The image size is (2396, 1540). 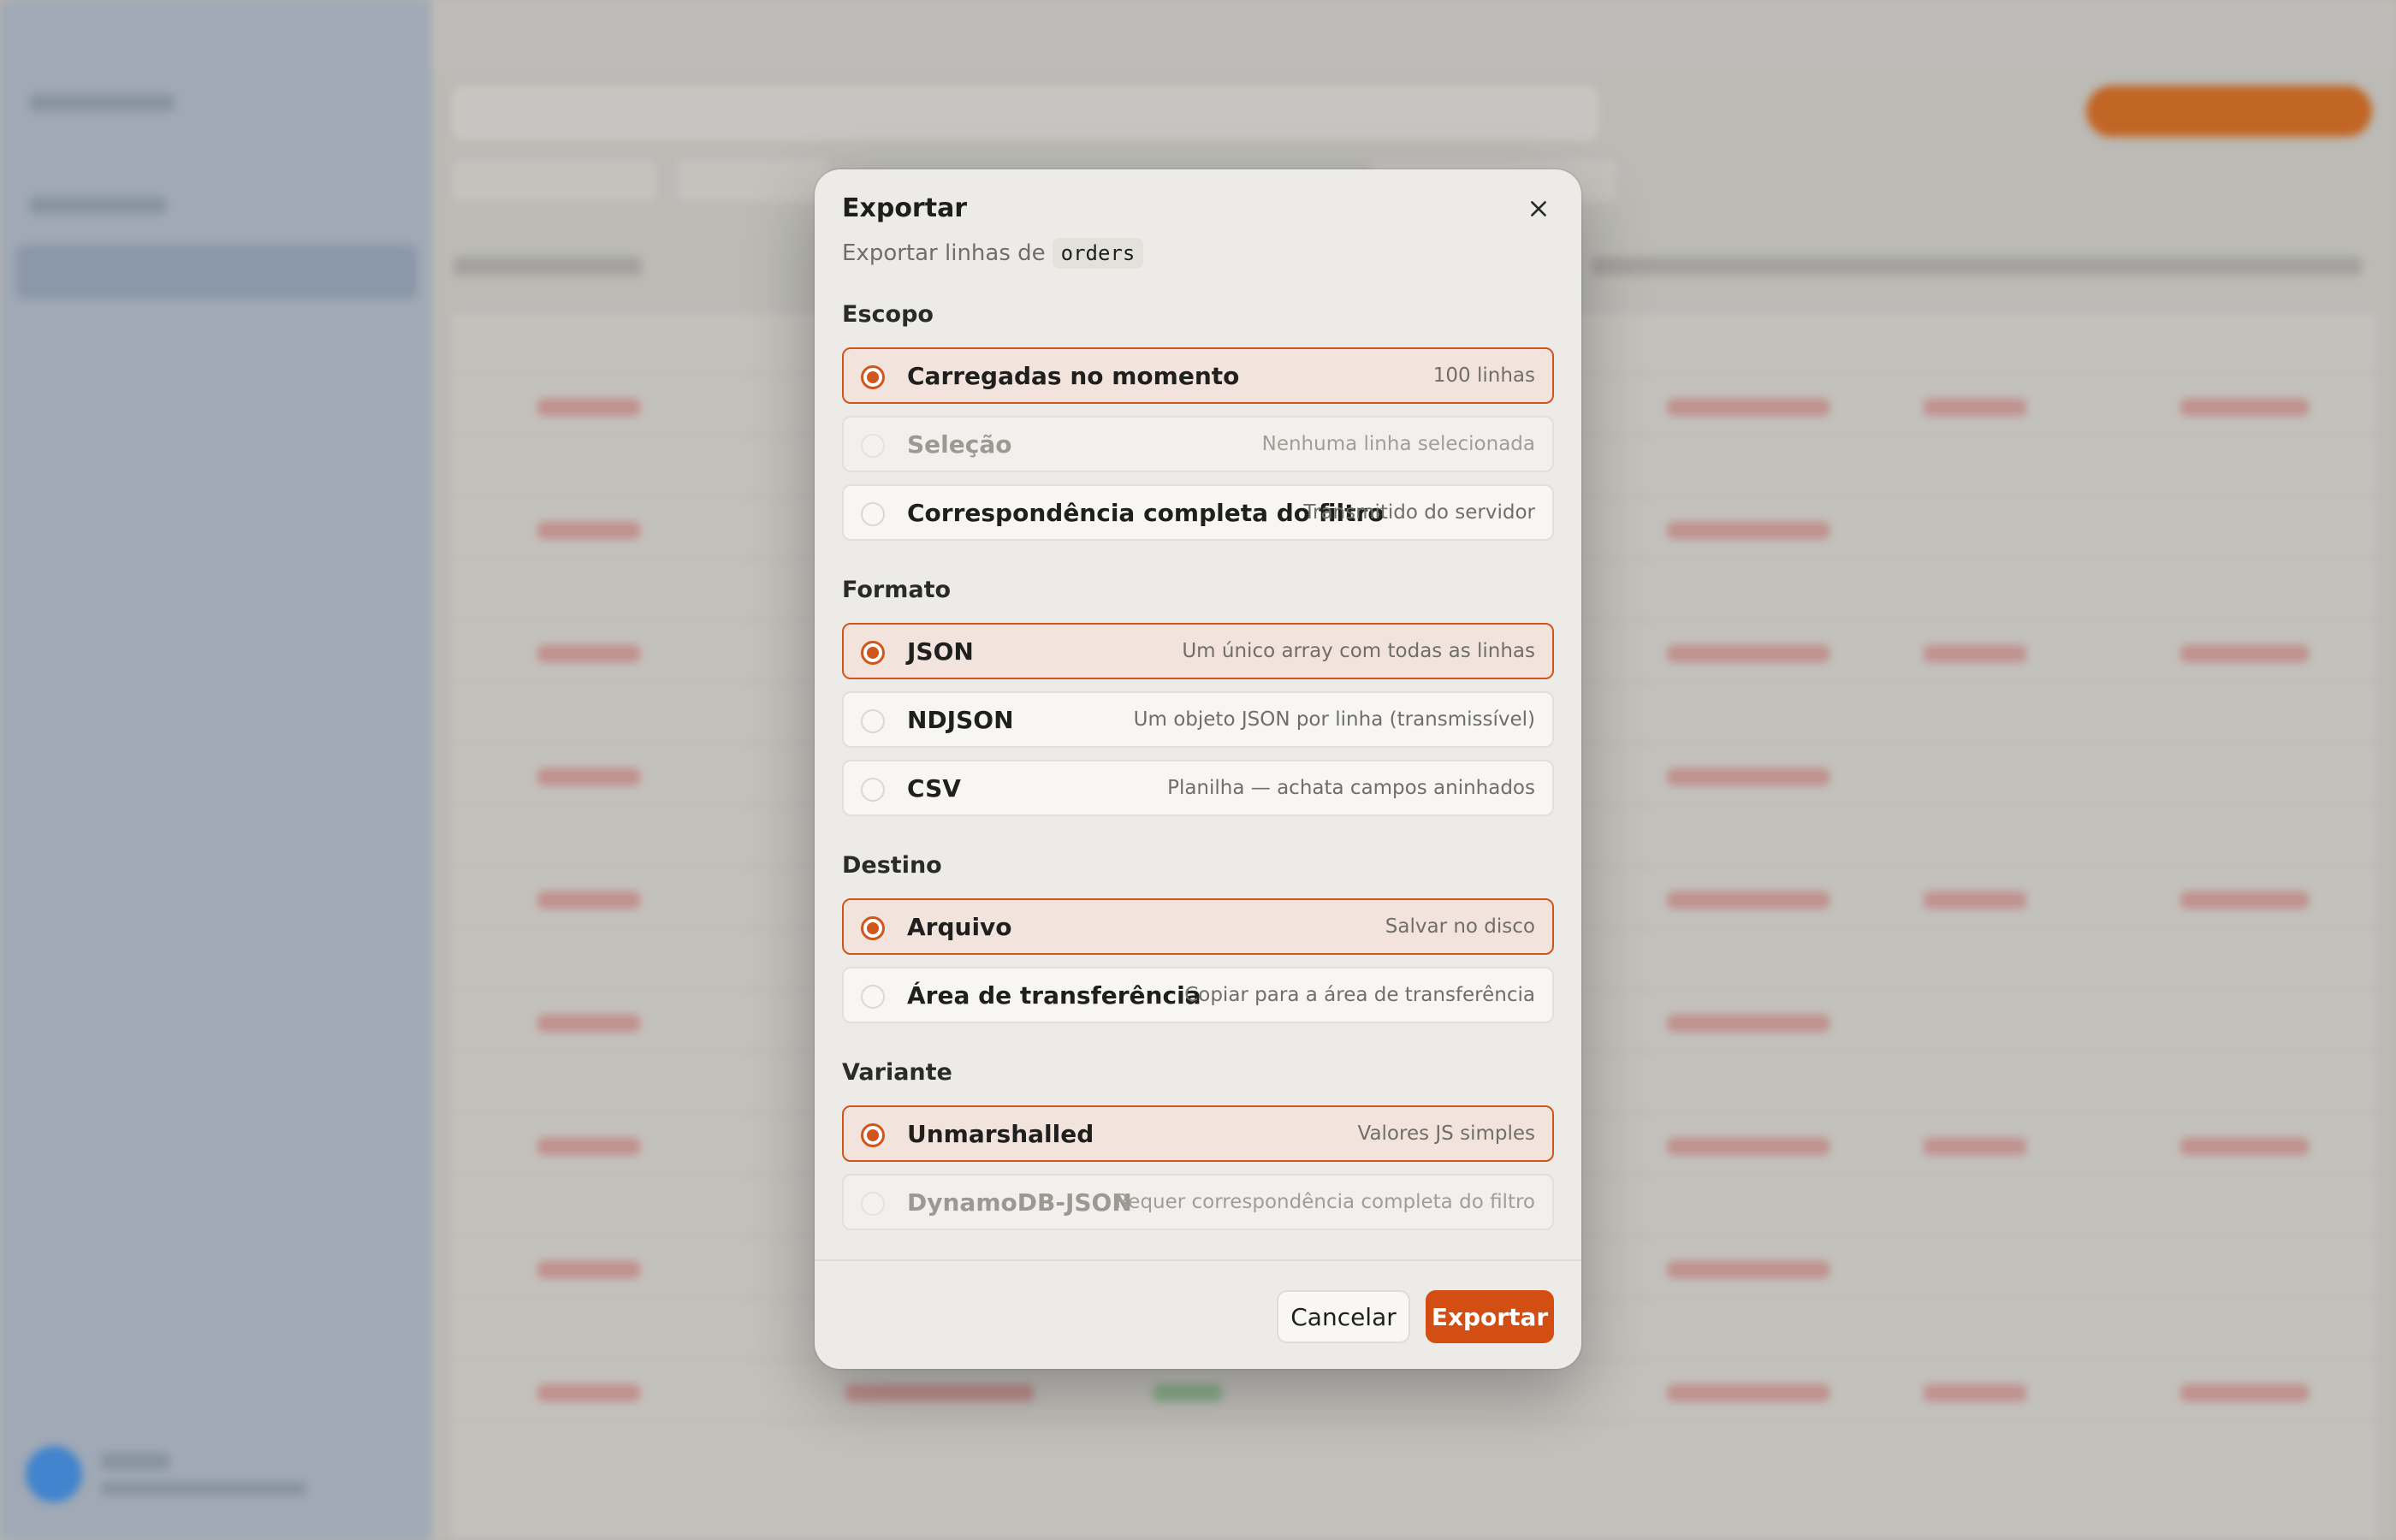 I want to click on option-label: NDJSON, so click(x=961, y=719).